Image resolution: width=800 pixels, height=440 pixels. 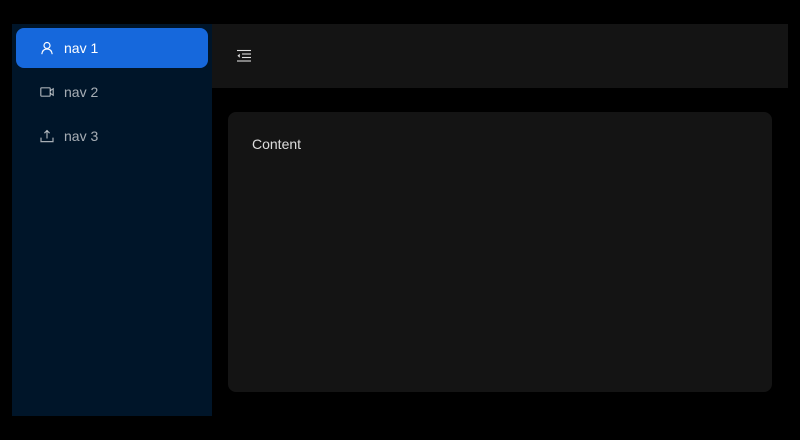 I want to click on sidebar-item-label: nav 2, so click(x=81, y=92).